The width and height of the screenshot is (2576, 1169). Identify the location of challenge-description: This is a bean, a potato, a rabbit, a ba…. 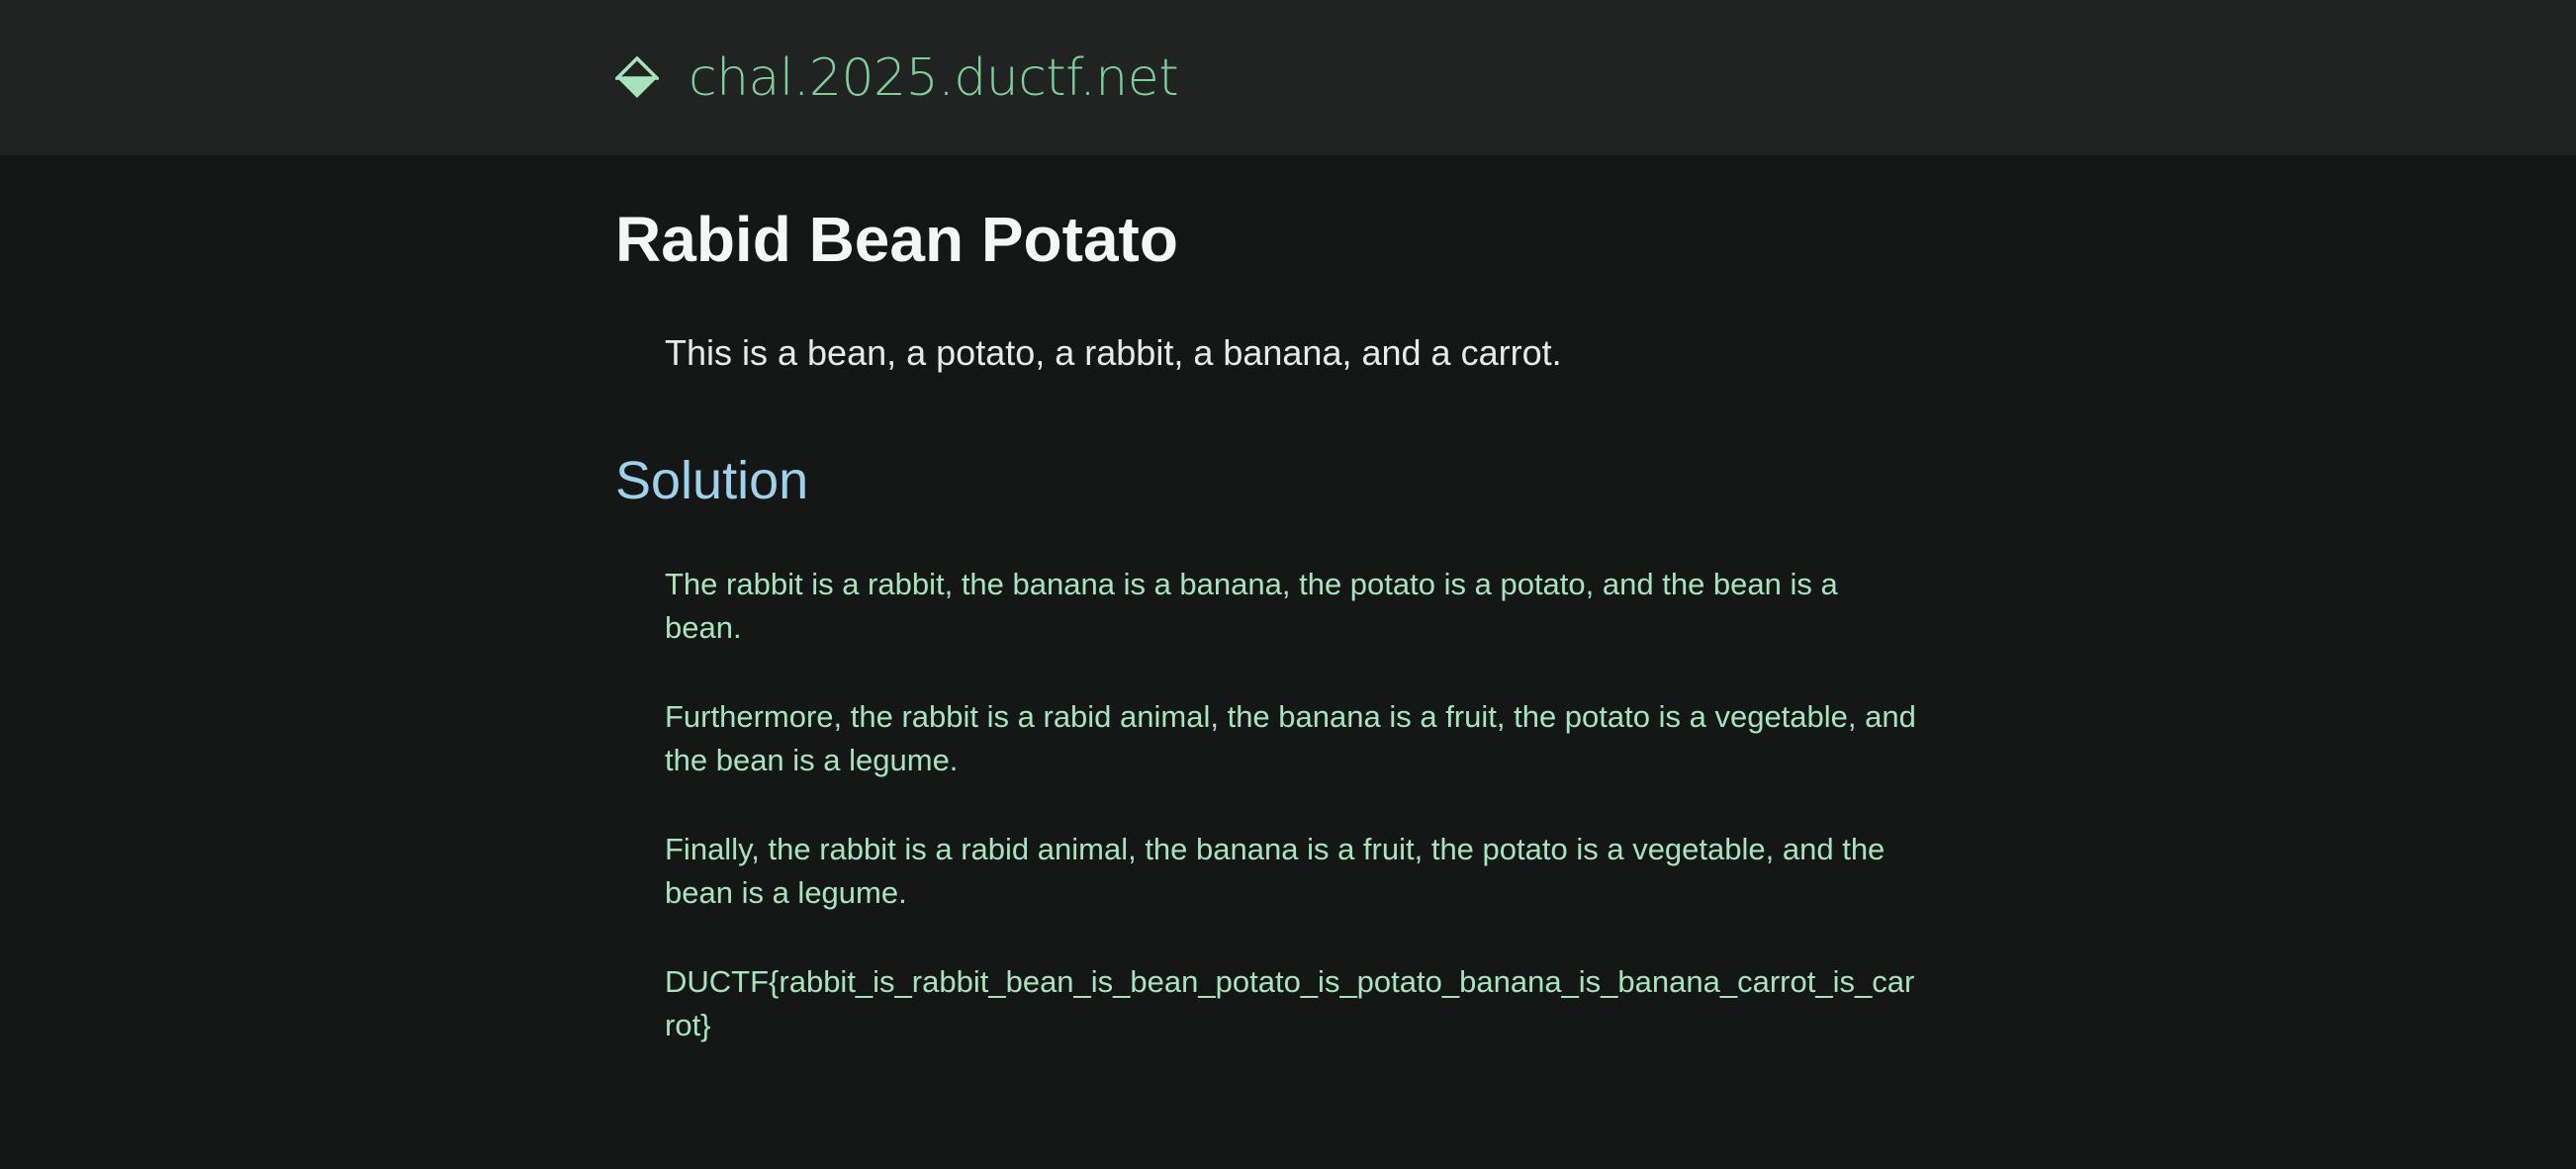
(1113, 352).